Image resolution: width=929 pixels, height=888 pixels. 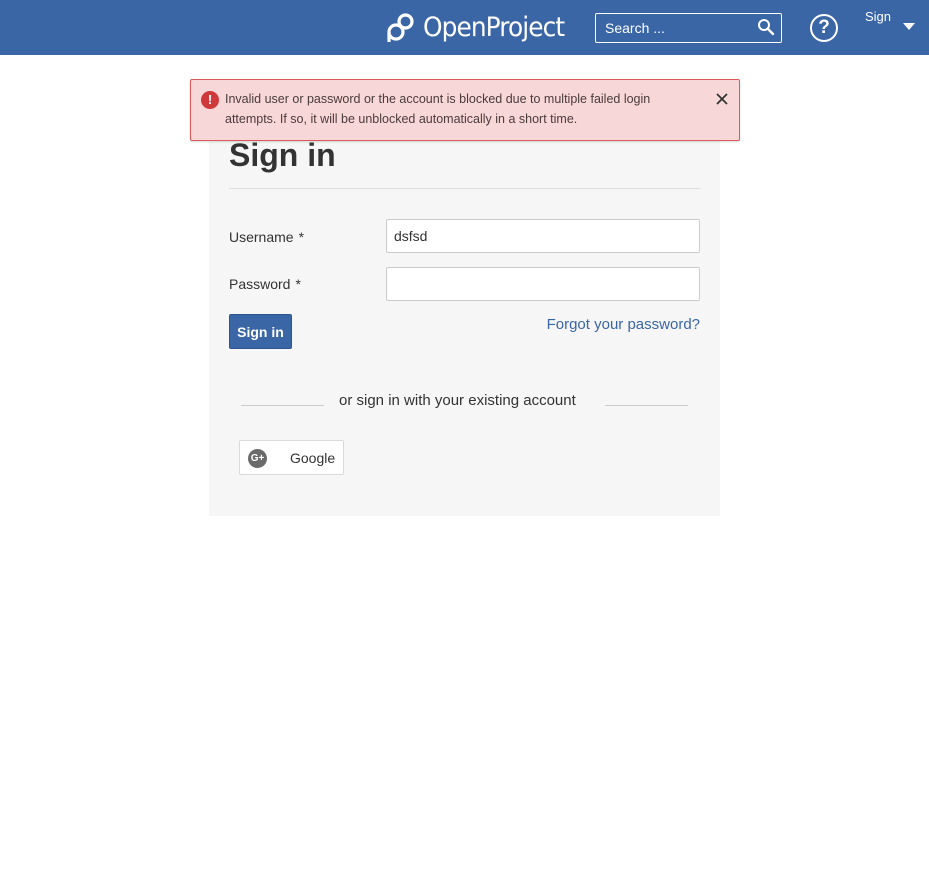 What do you see at coordinates (494, 27) in the screenshot?
I see `logo-text: OpenProject` at bounding box center [494, 27].